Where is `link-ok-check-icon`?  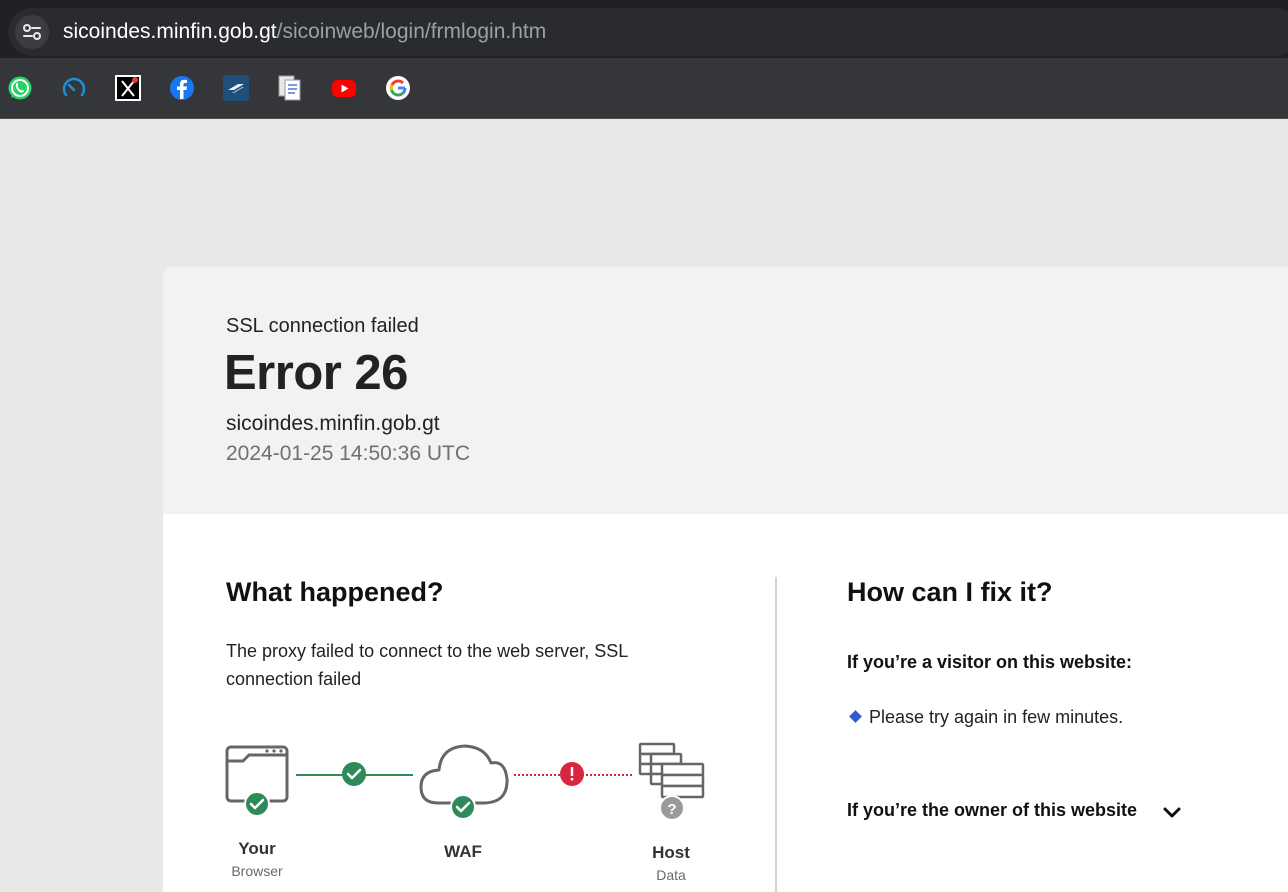
link-ok-check-icon is located at coordinates (354, 774).